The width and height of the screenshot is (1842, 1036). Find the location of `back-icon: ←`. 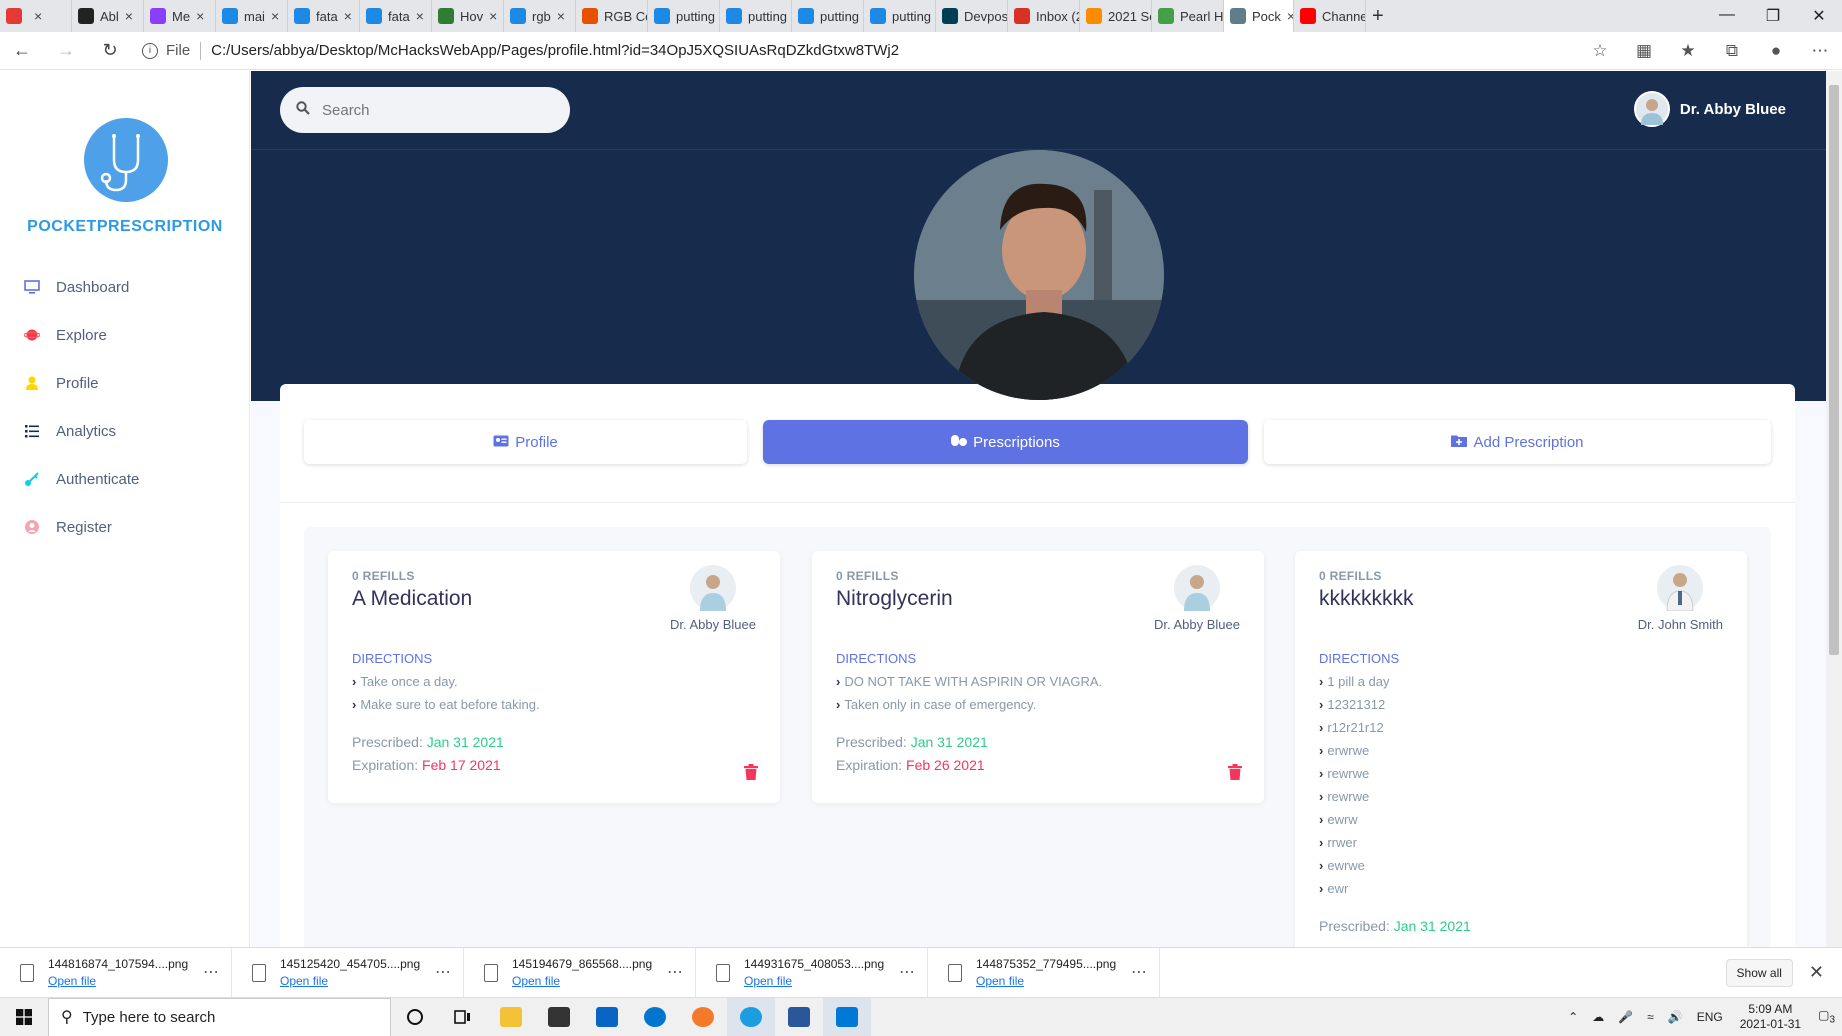

back-icon: ← is located at coordinates (22, 50).